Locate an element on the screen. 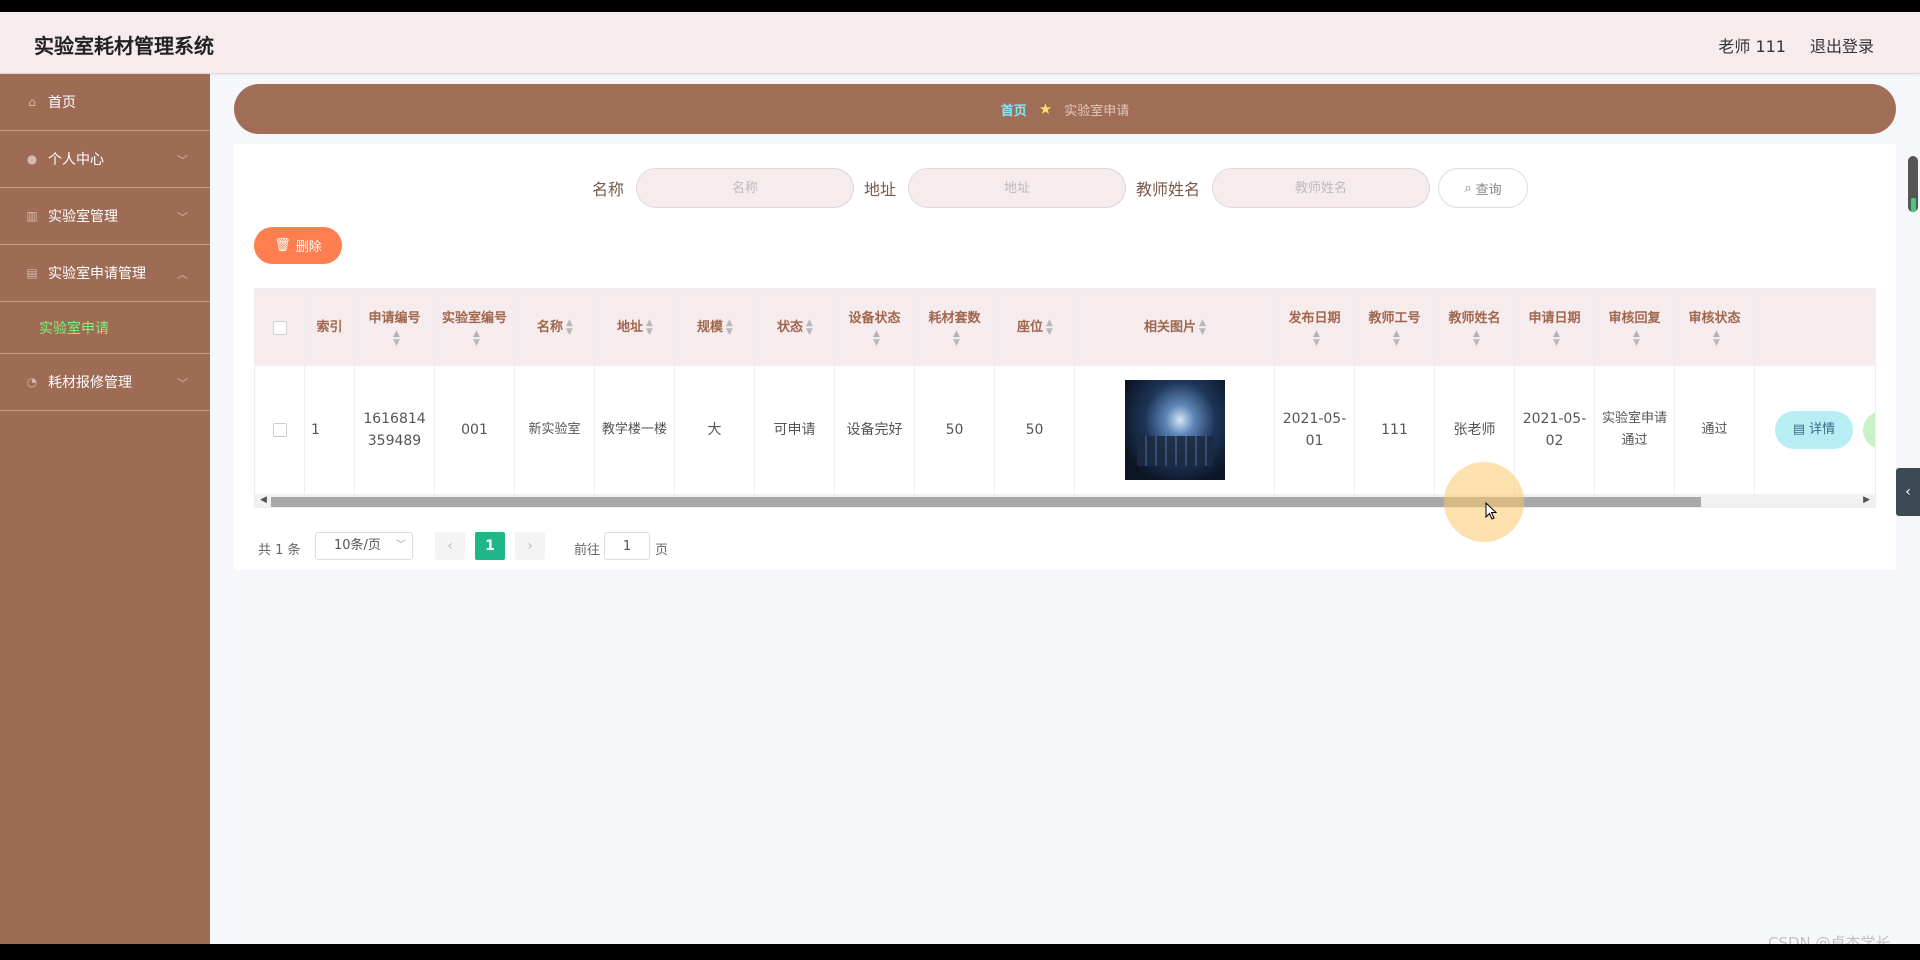  name-search-input is located at coordinates (745, 188).